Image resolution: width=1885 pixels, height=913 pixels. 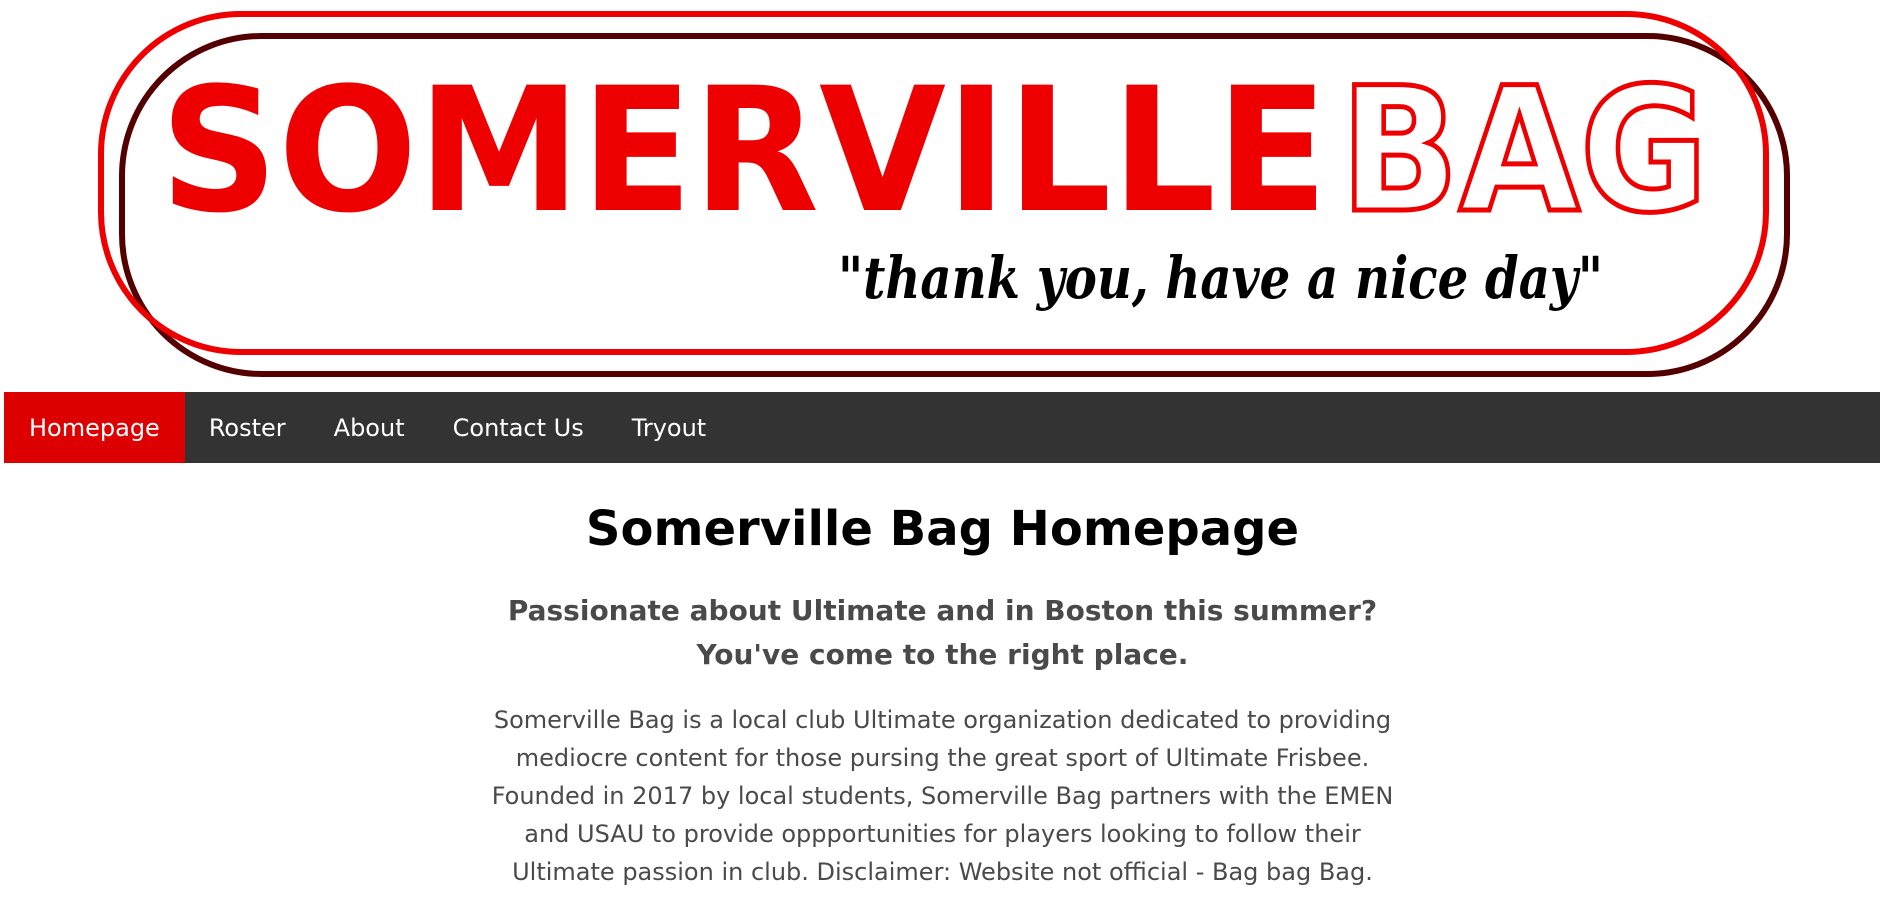 What do you see at coordinates (744, 150) in the screenshot?
I see `logo-word-solid: SOMERVILLE` at bounding box center [744, 150].